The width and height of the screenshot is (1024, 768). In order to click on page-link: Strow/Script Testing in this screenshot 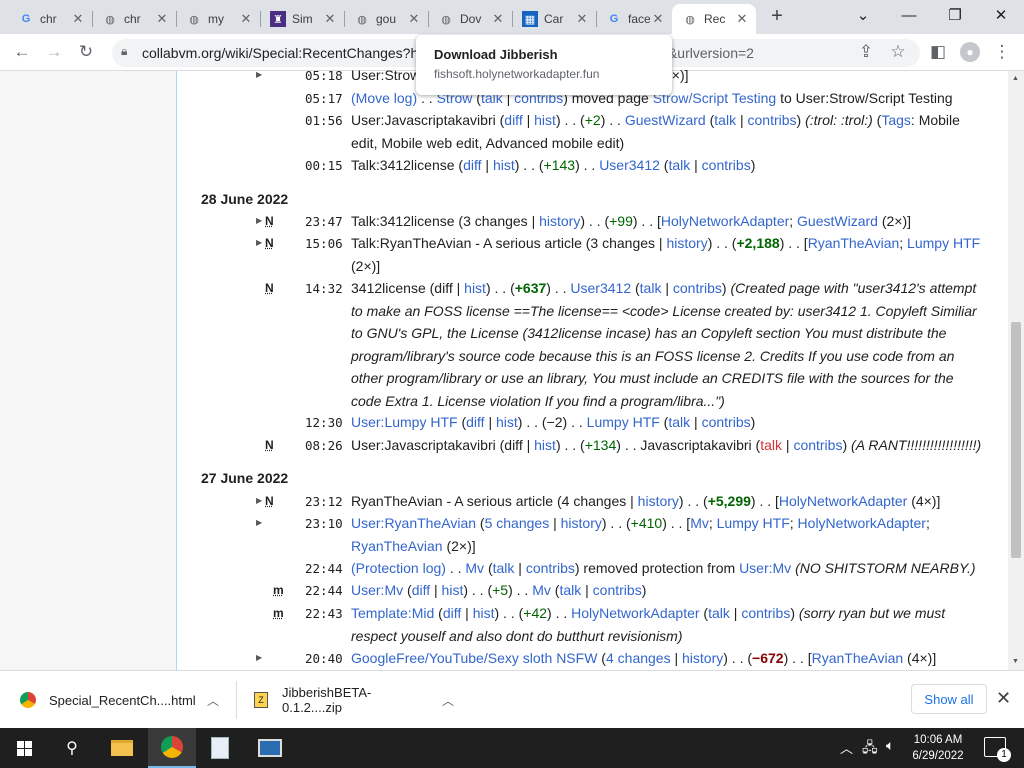, I will do `click(714, 98)`.